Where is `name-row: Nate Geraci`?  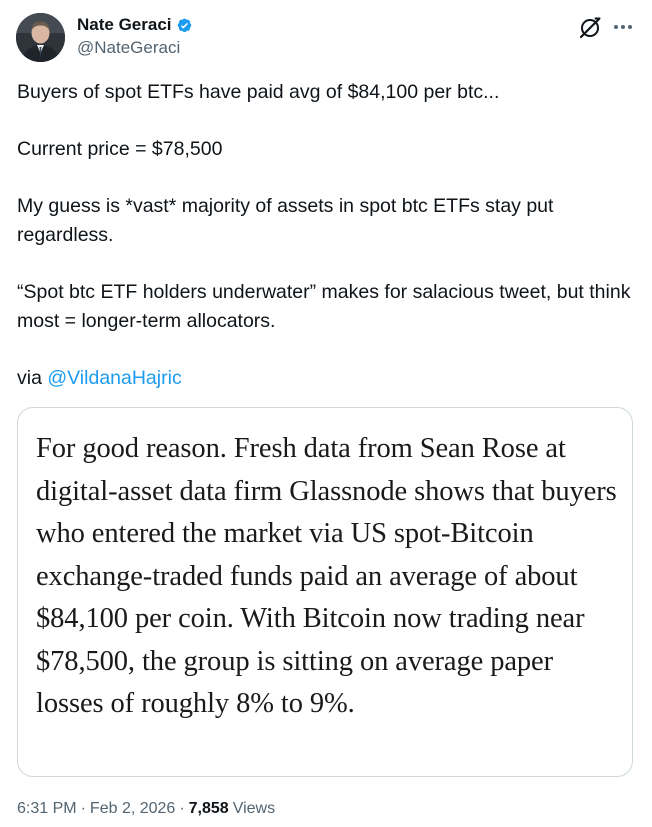
name-row: Nate Geraci is located at coordinates (135, 25).